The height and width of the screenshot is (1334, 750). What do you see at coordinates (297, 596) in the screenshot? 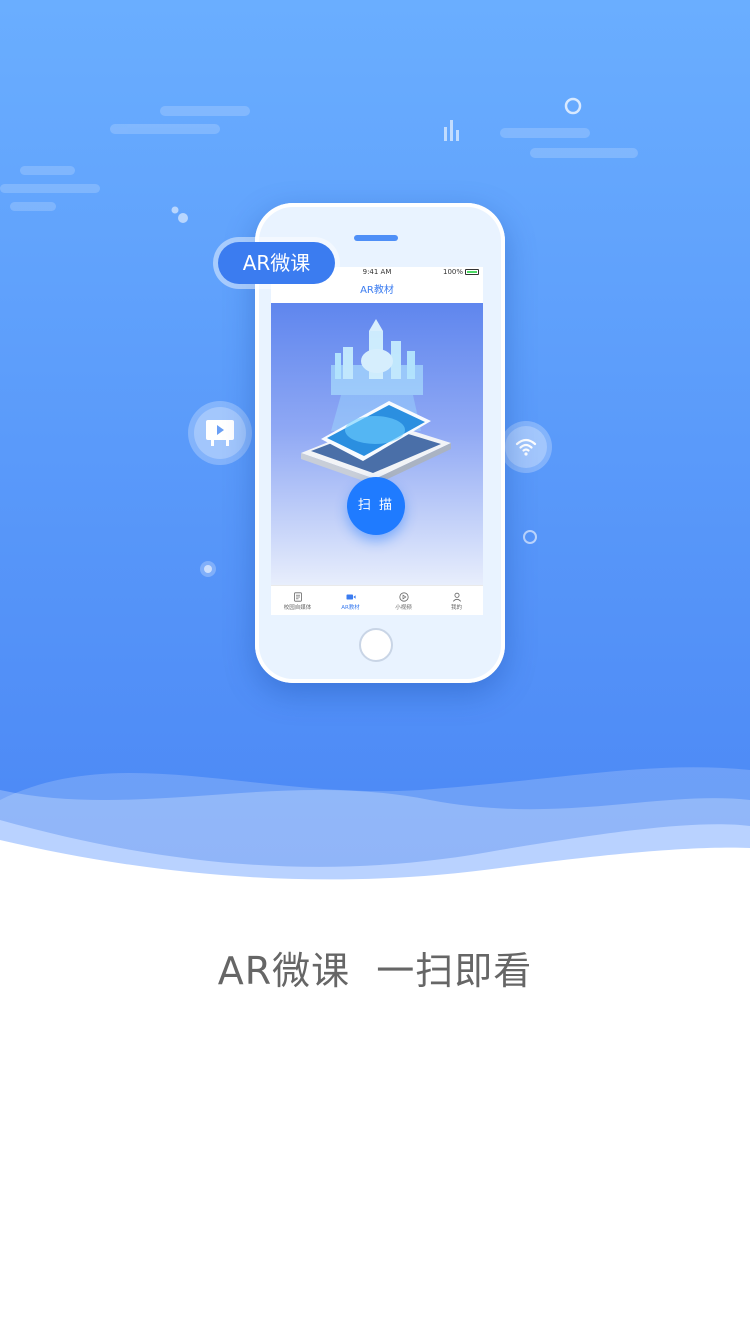
I see `document-icon` at bounding box center [297, 596].